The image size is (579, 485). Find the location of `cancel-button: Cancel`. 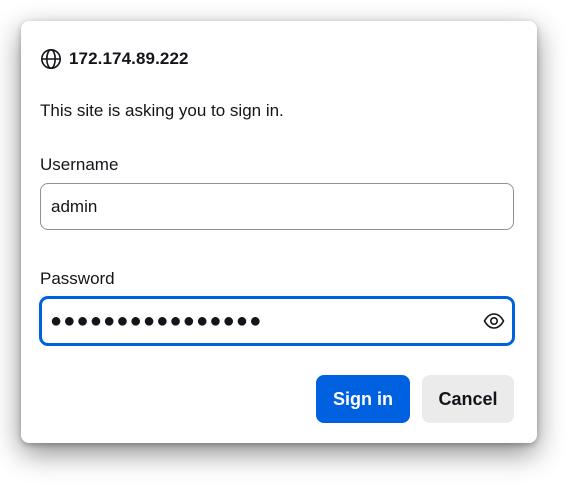

cancel-button: Cancel is located at coordinates (468, 399).